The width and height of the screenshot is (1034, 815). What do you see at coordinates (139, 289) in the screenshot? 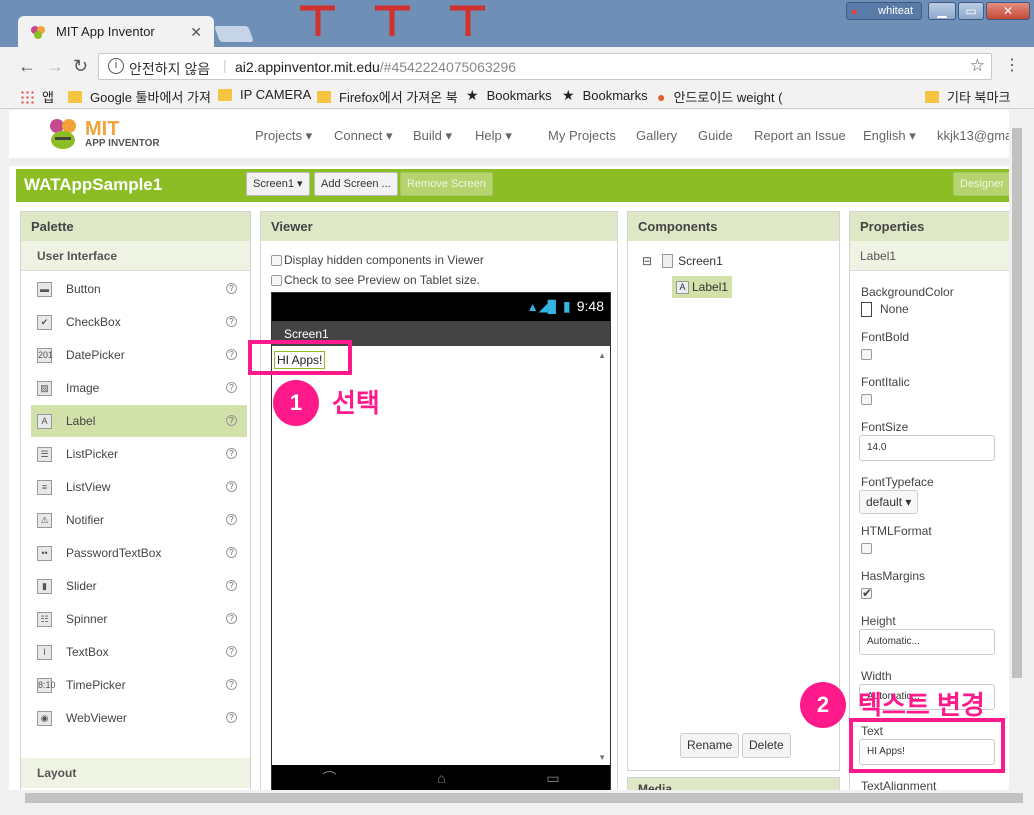
I see `palette-item-button: ▬ Button?` at bounding box center [139, 289].